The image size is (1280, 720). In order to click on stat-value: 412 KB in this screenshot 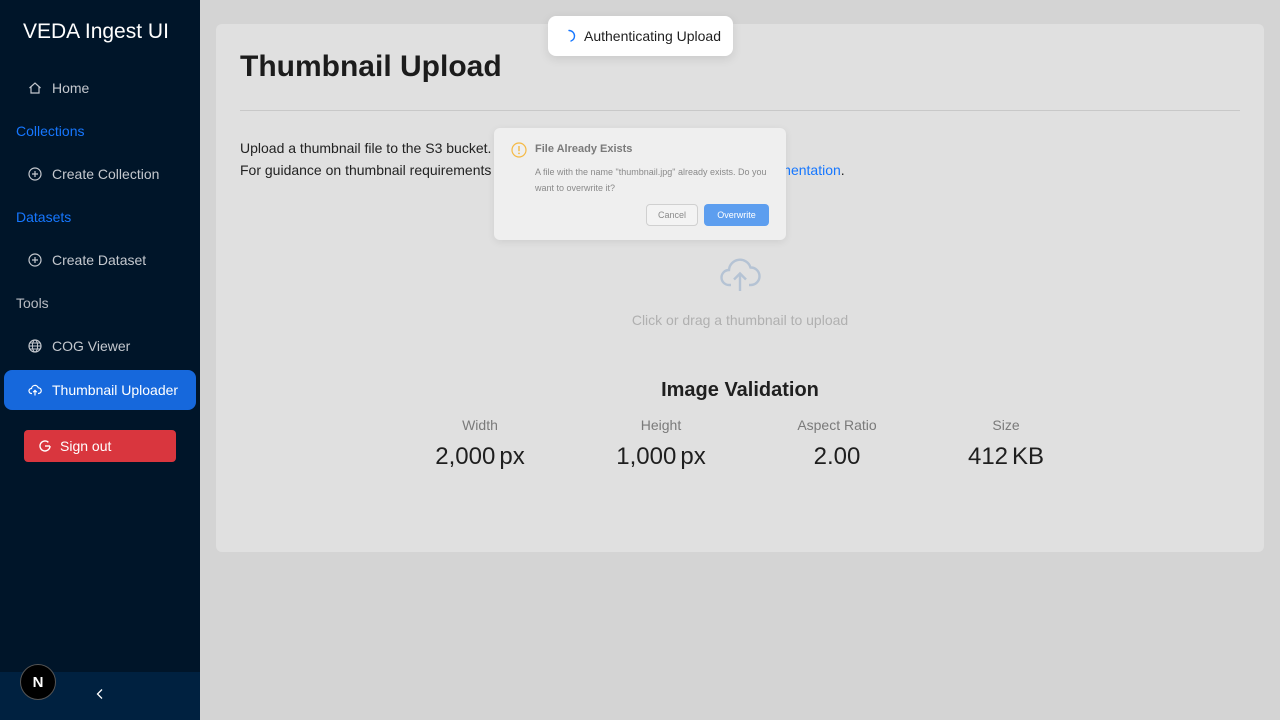, I will do `click(1006, 457)`.